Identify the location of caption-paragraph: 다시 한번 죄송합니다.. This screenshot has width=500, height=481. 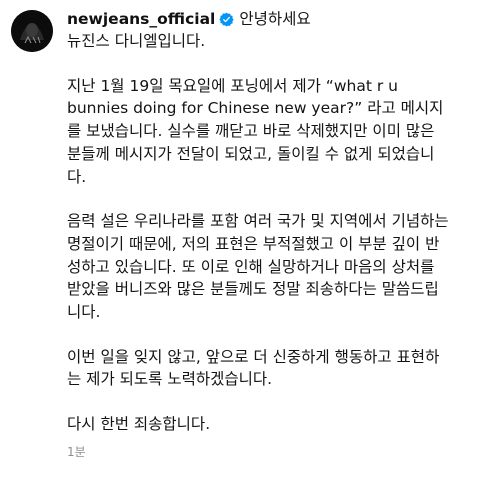
(139, 424).